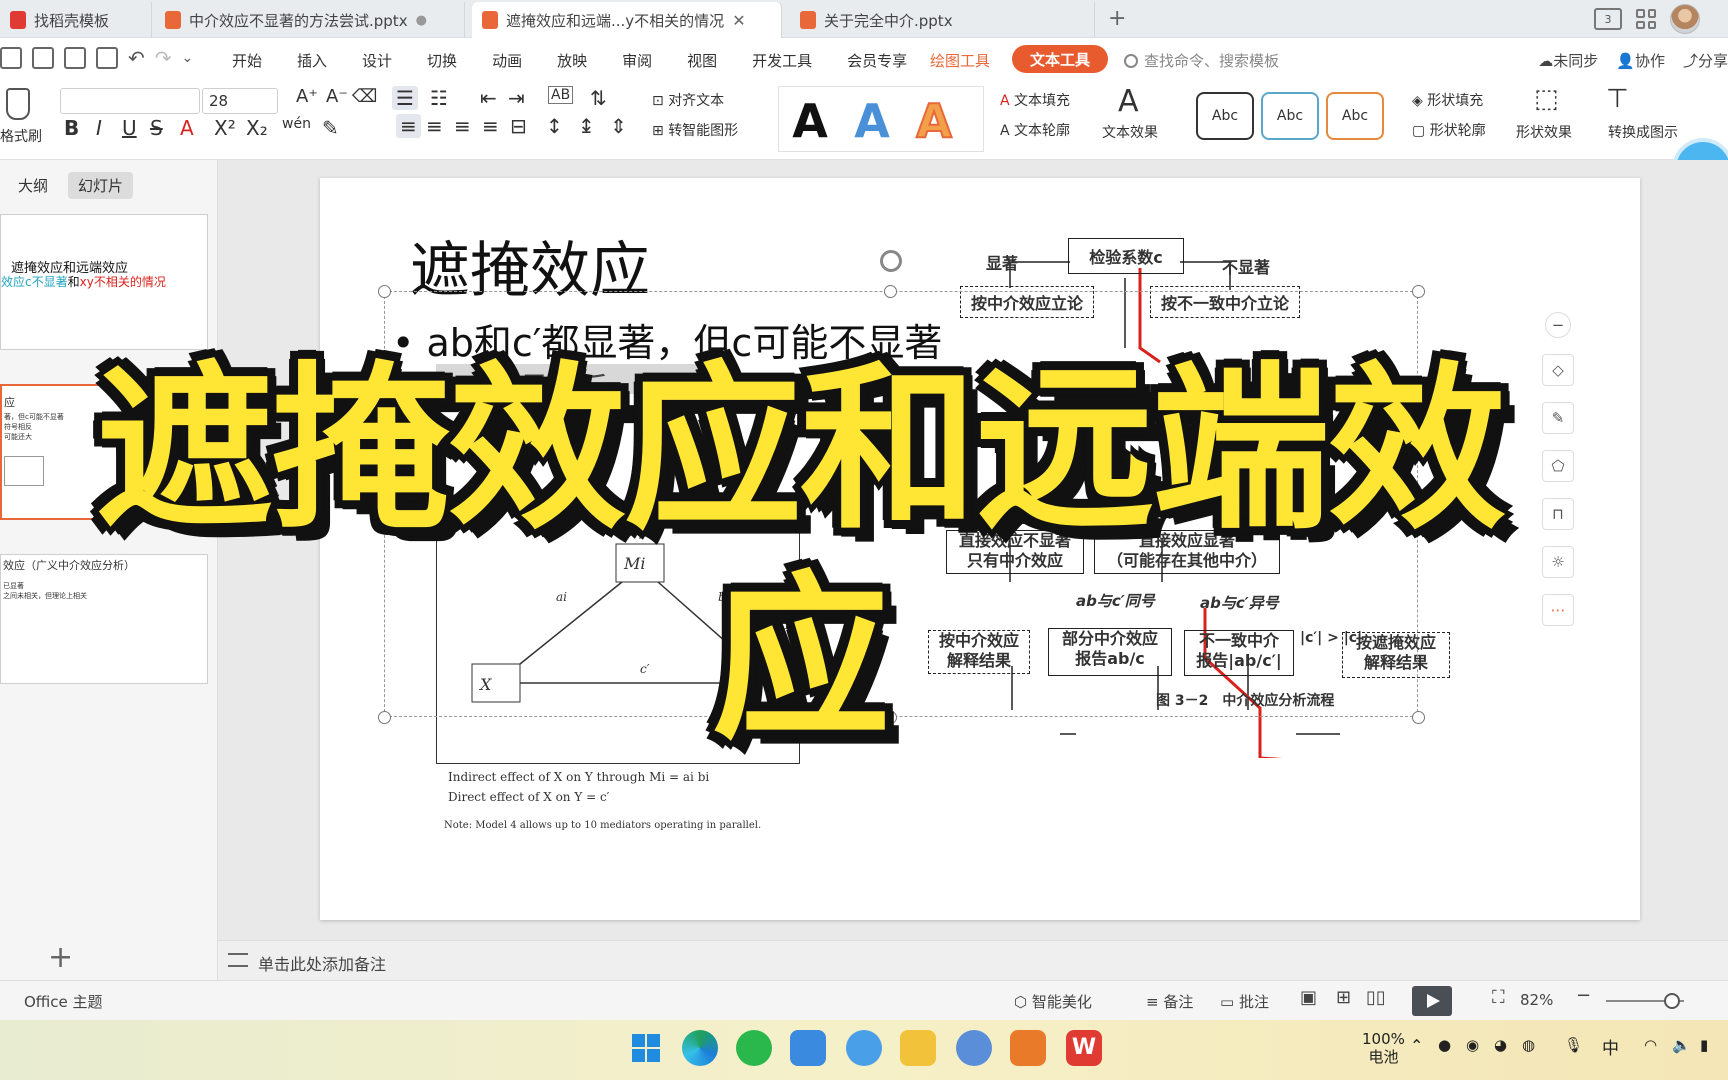  I want to click on pdf-app-icon, so click(1028, 1048).